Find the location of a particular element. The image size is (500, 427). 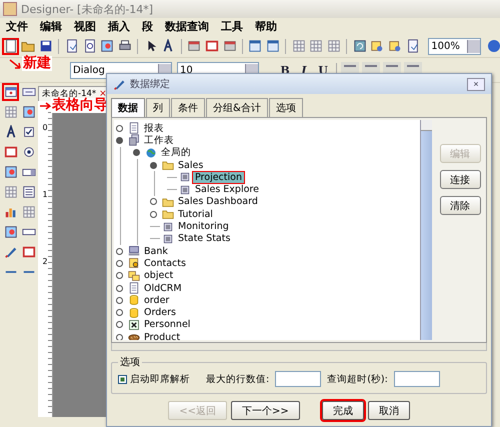

toolbar-button is located at coordinates (10, 46).